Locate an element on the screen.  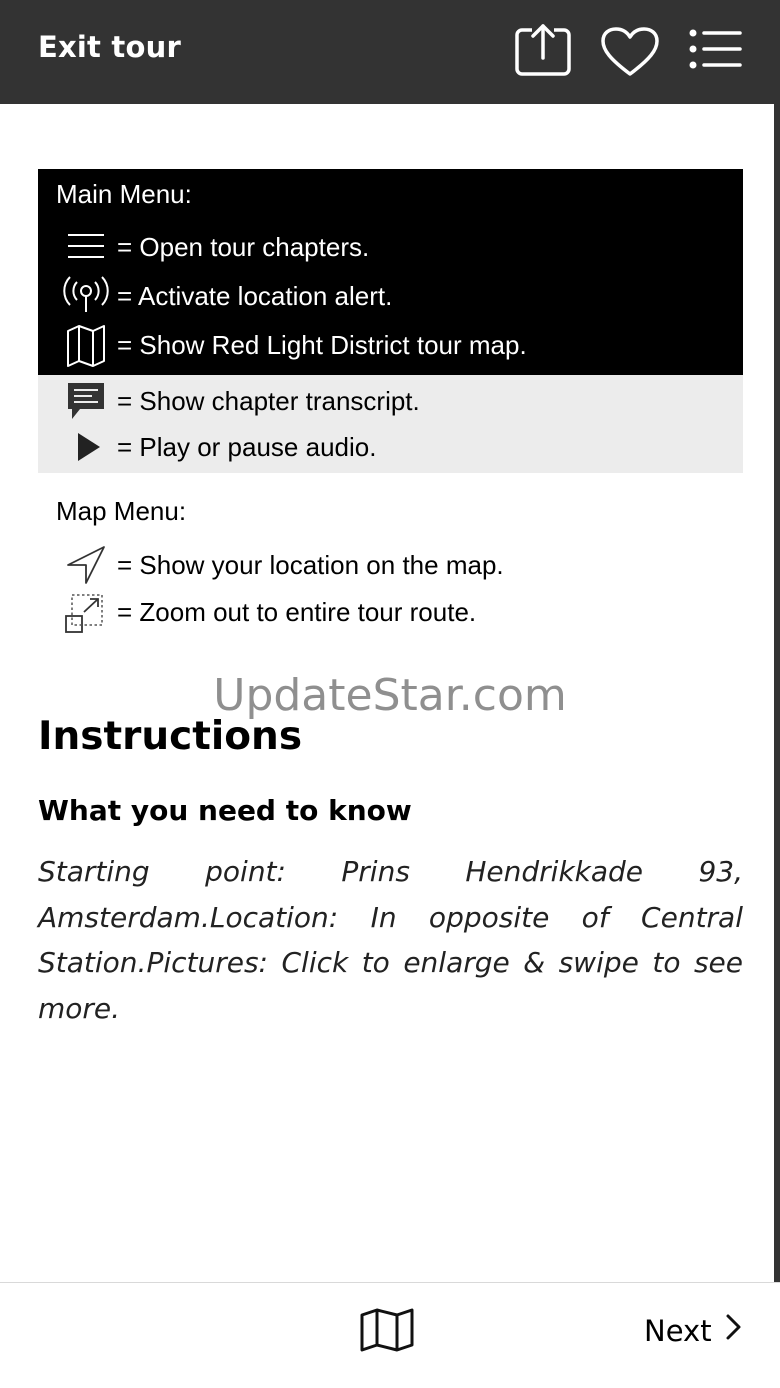
next-button: Next is located at coordinates (693, 1330).